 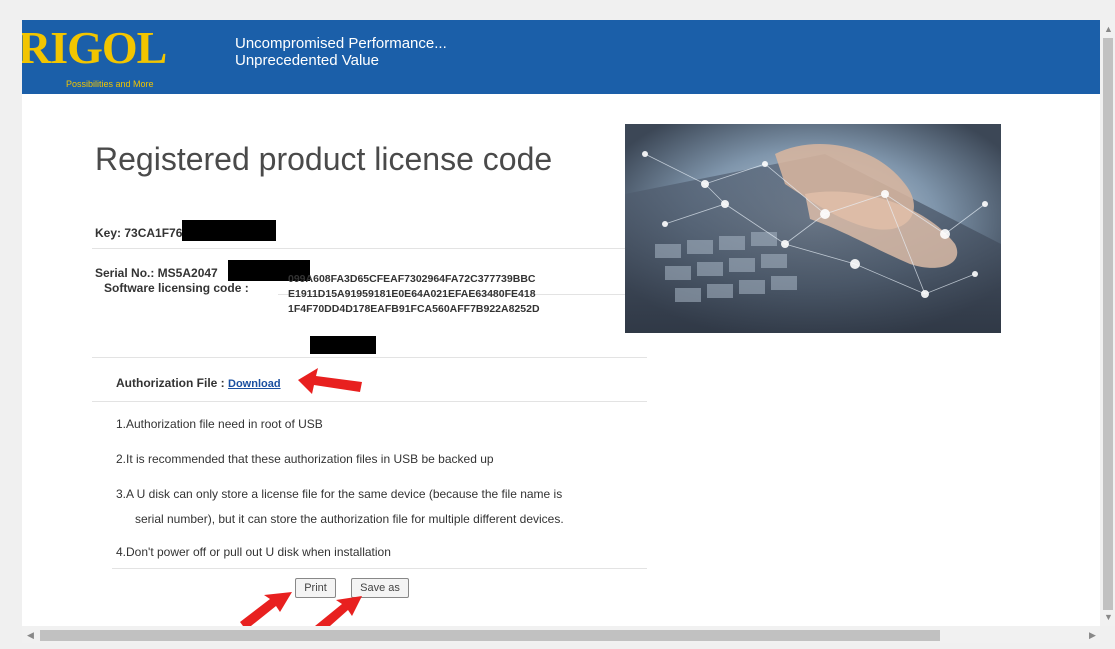 What do you see at coordinates (813, 228) in the screenshot?
I see `hero-image-keyboard` at bounding box center [813, 228].